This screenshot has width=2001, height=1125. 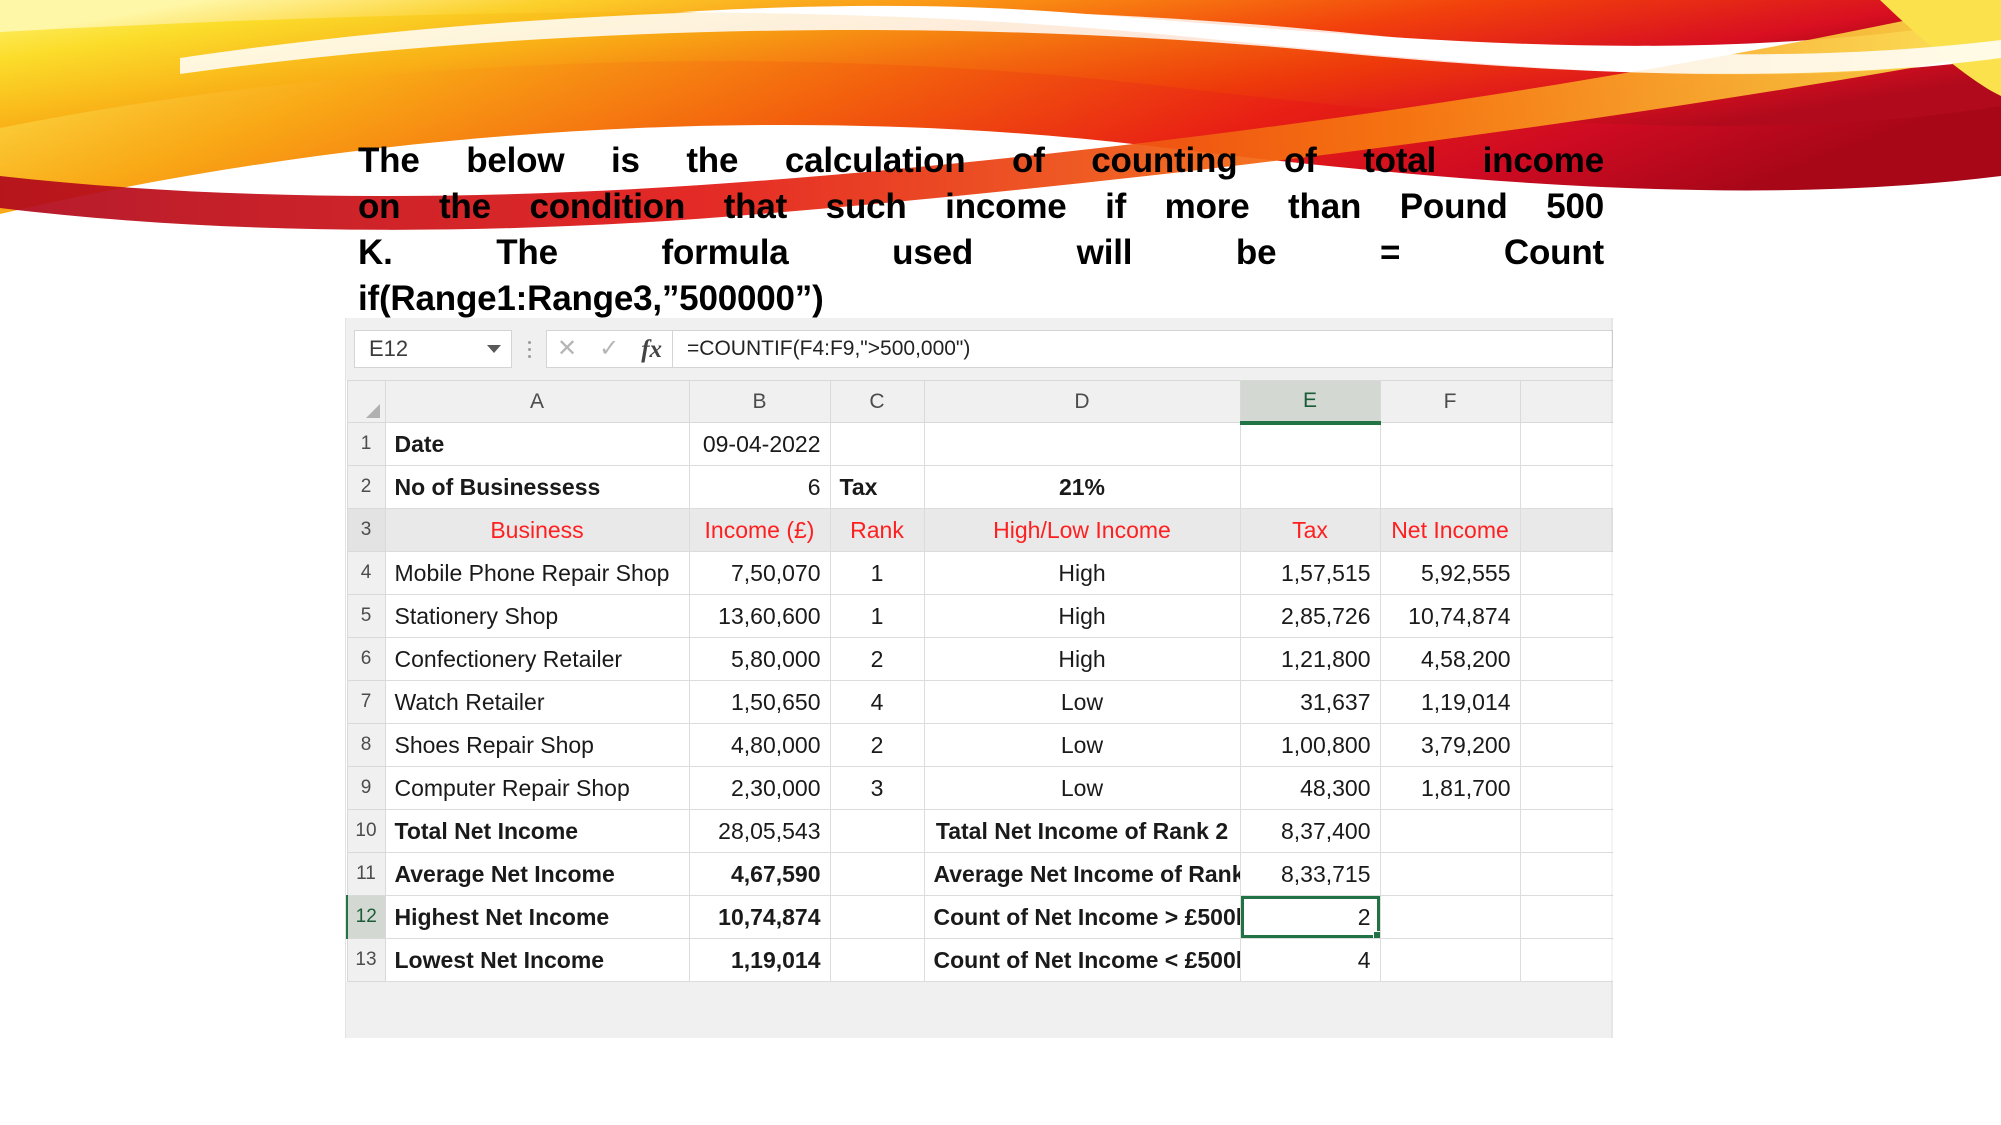 I want to click on cell-C12, so click(x=877, y=917).